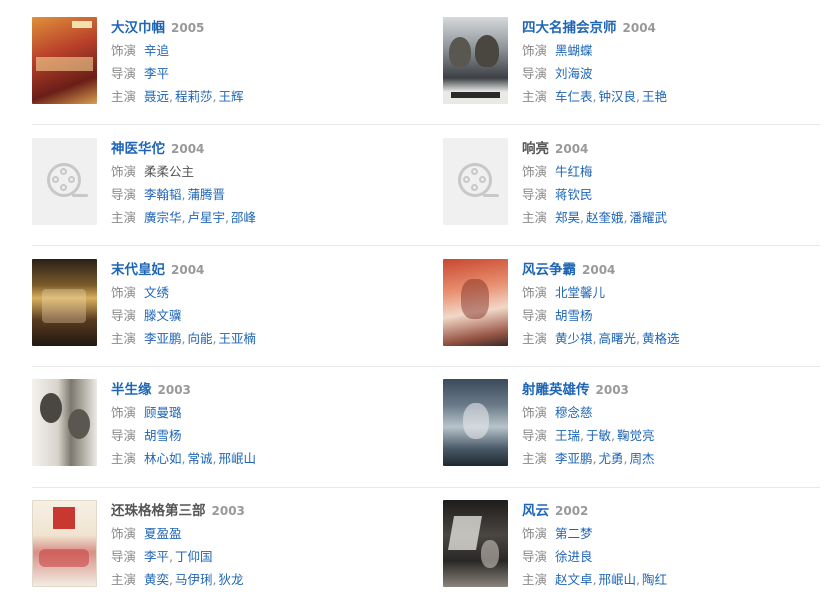 The height and width of the screenshot is (606, 839). I want to click on director-name: 鞠觉亮, so click(636, 435).